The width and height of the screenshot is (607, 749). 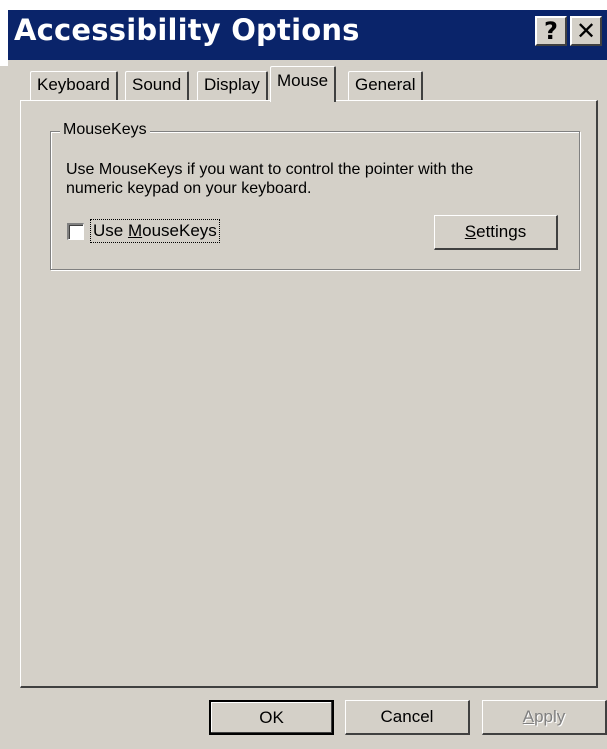 I want to click on tab-general: General, so click(x=386, y=86).